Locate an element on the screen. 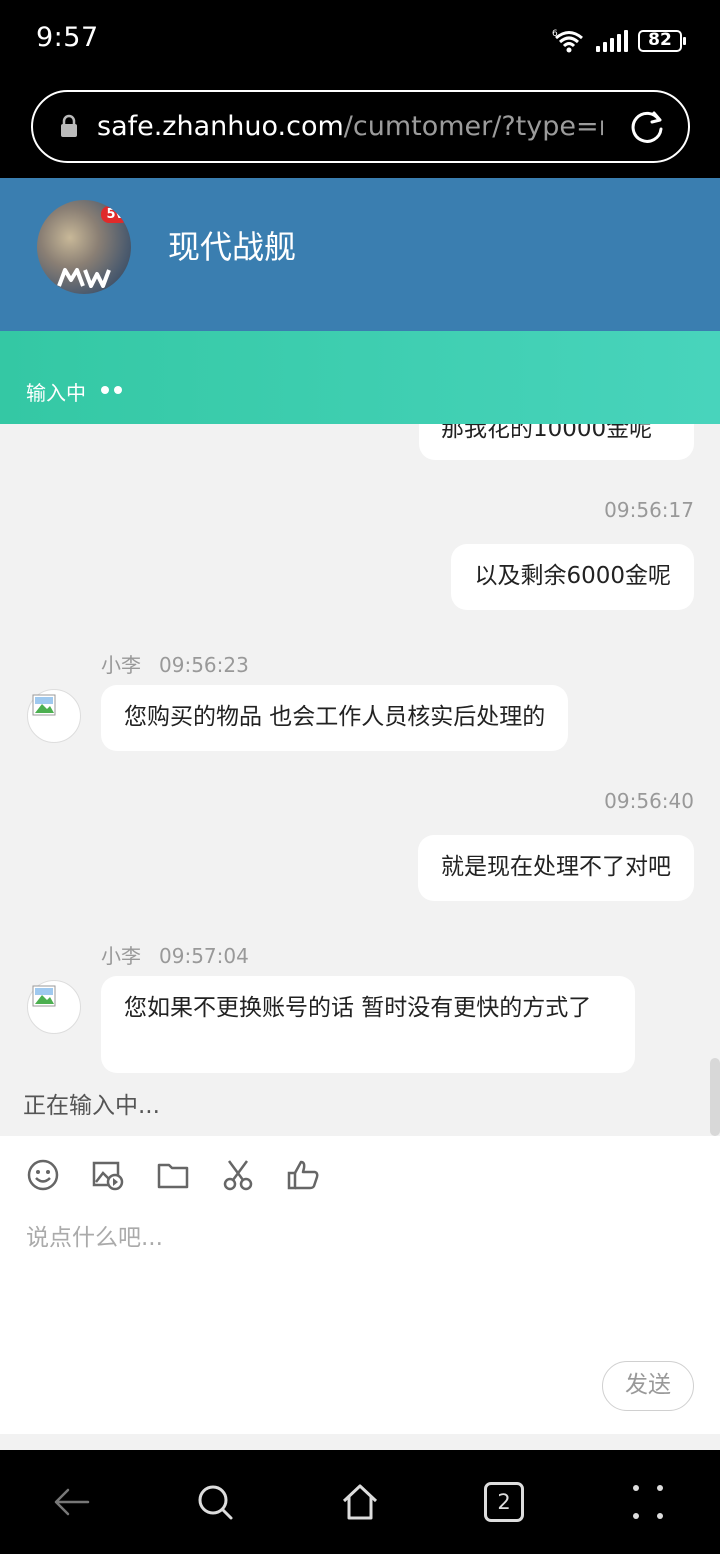 This screenshot has height=1554, width=720. url-host: safe.zhanhuo.com is located at coordinates (220, 126).